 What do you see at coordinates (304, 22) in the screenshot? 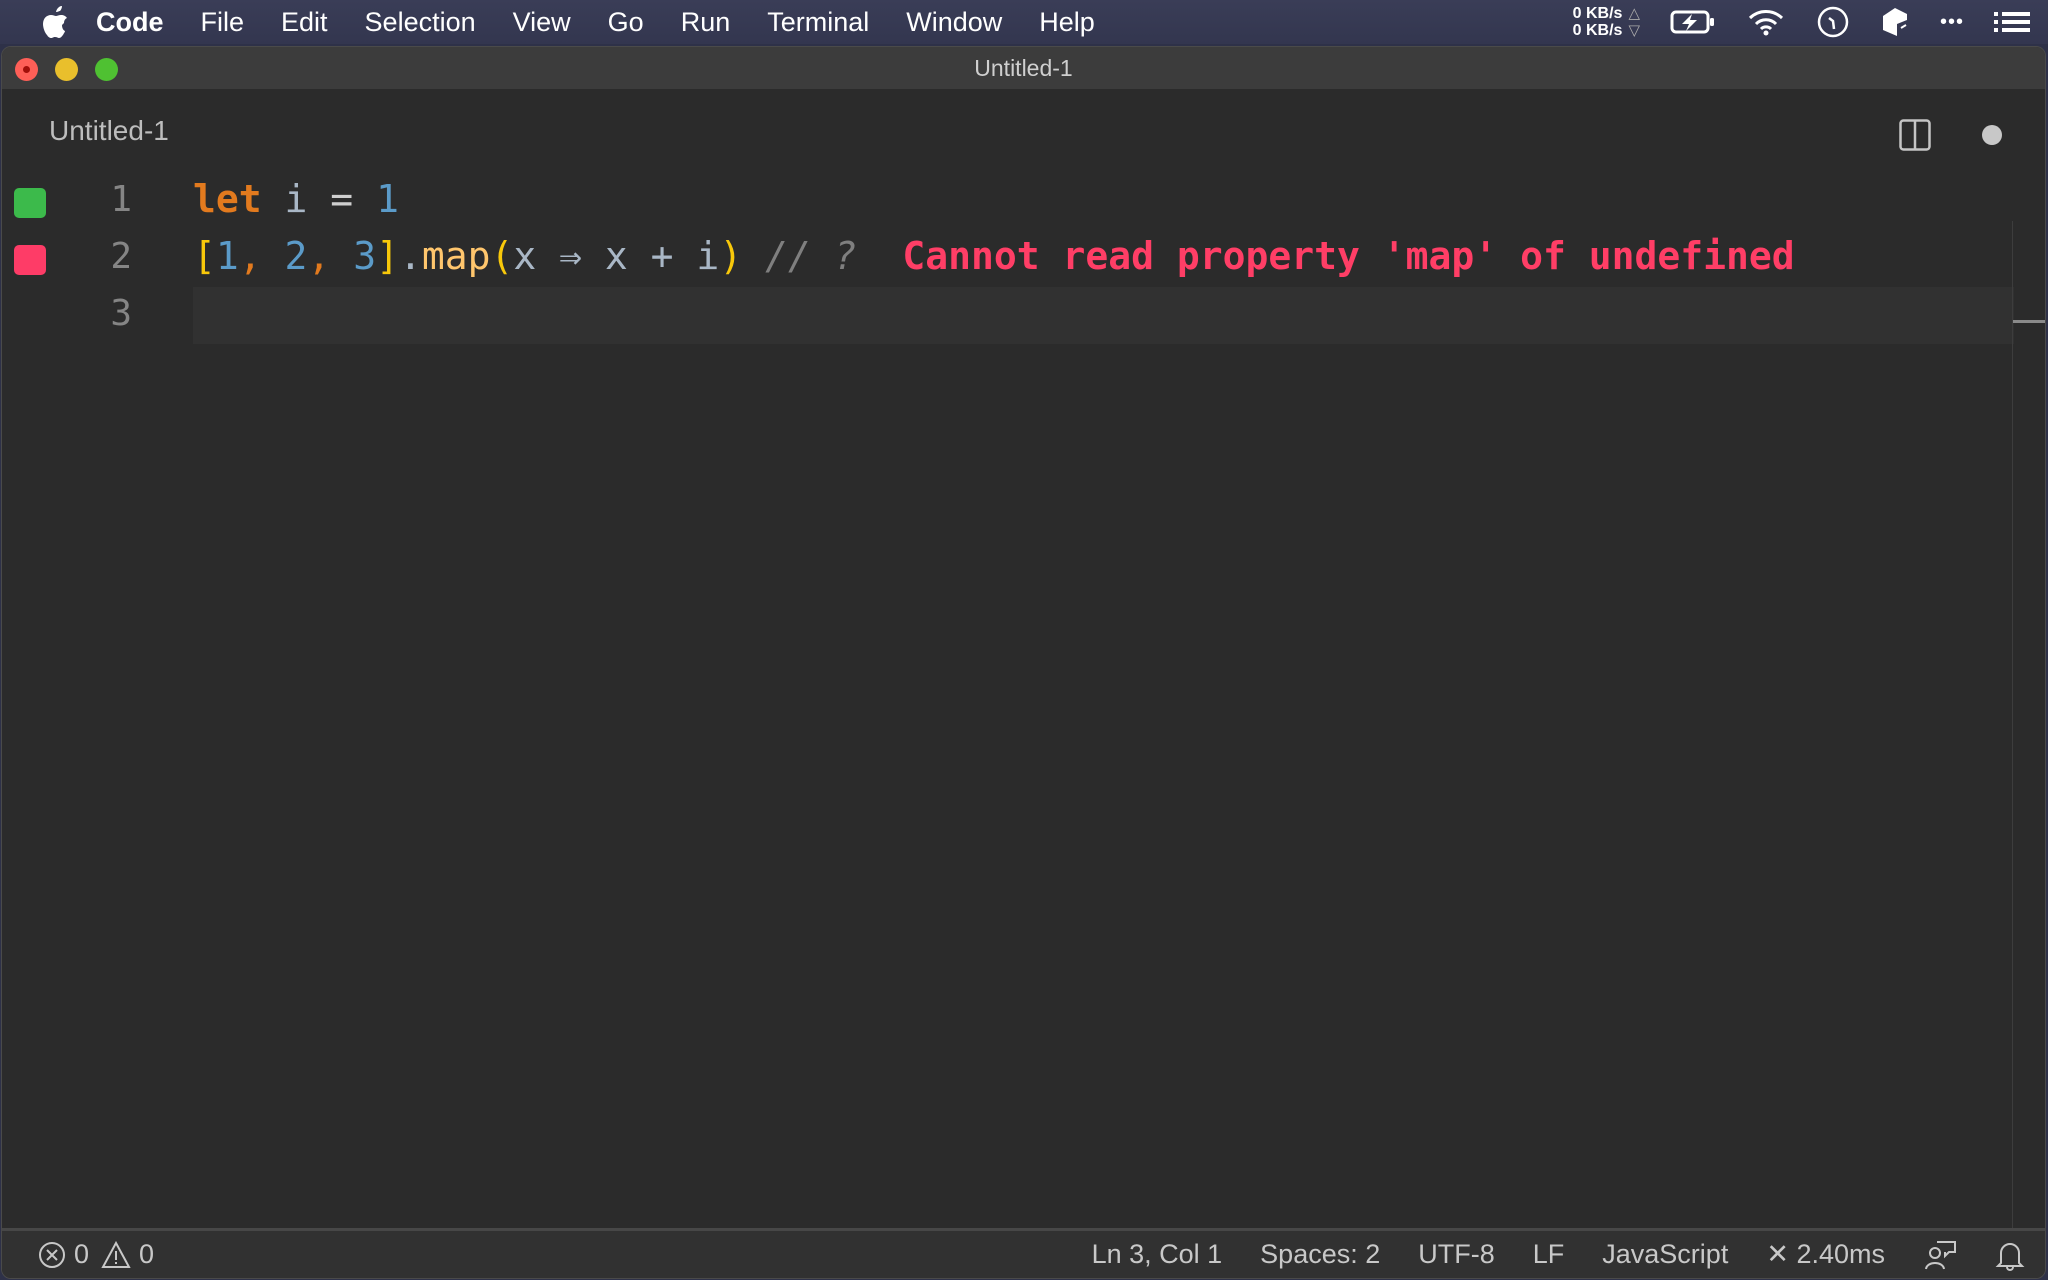
I see `menu-edit: Edit` at bounding box center [304, 22].